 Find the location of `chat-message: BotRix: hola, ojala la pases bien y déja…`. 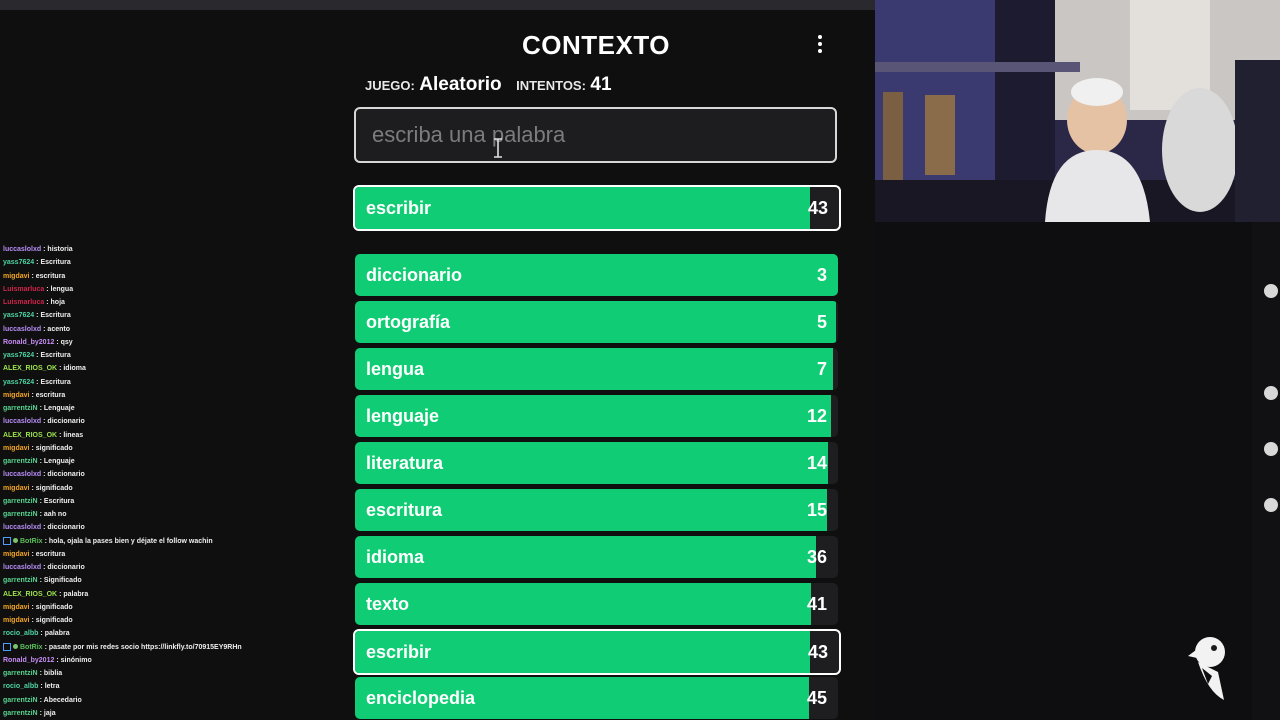

chat-message: BotRix: hola, ojala la pases bien y déja… is located at coordinates (153, 541).